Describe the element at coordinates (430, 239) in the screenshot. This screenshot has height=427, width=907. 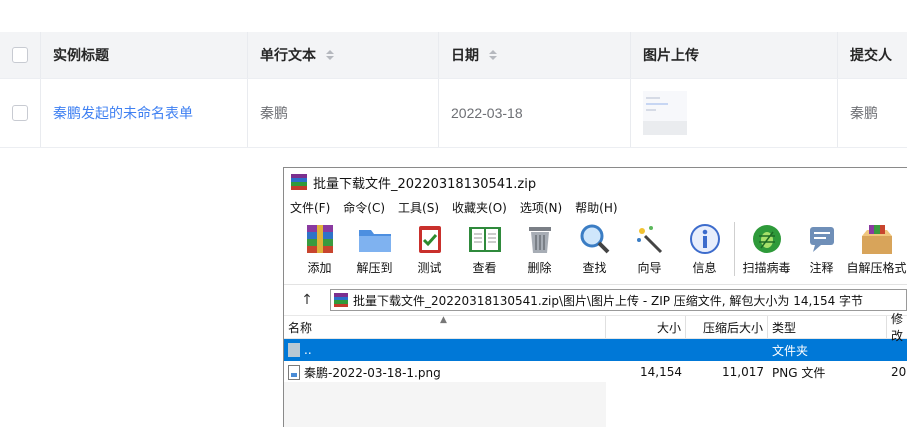
I see `clipboard-check-icon` at that location.